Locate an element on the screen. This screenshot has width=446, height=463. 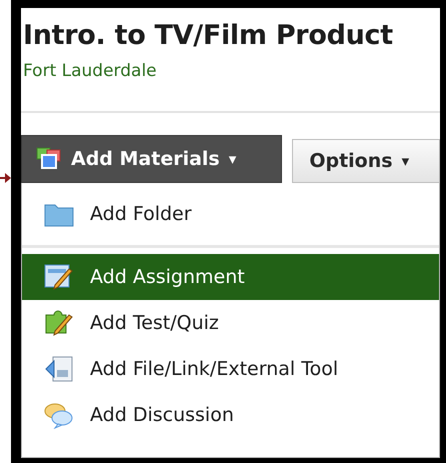
campus-name: Fort Lauderdale is located at coordinates (90, 71).